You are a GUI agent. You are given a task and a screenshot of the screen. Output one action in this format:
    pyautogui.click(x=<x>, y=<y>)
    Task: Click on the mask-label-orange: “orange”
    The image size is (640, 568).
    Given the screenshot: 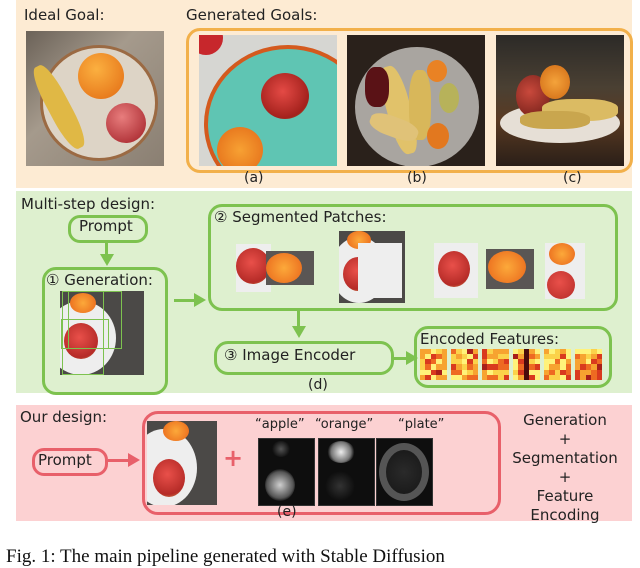 What is the action you would take?
    pyautogui.click(x=344, y=424)
    